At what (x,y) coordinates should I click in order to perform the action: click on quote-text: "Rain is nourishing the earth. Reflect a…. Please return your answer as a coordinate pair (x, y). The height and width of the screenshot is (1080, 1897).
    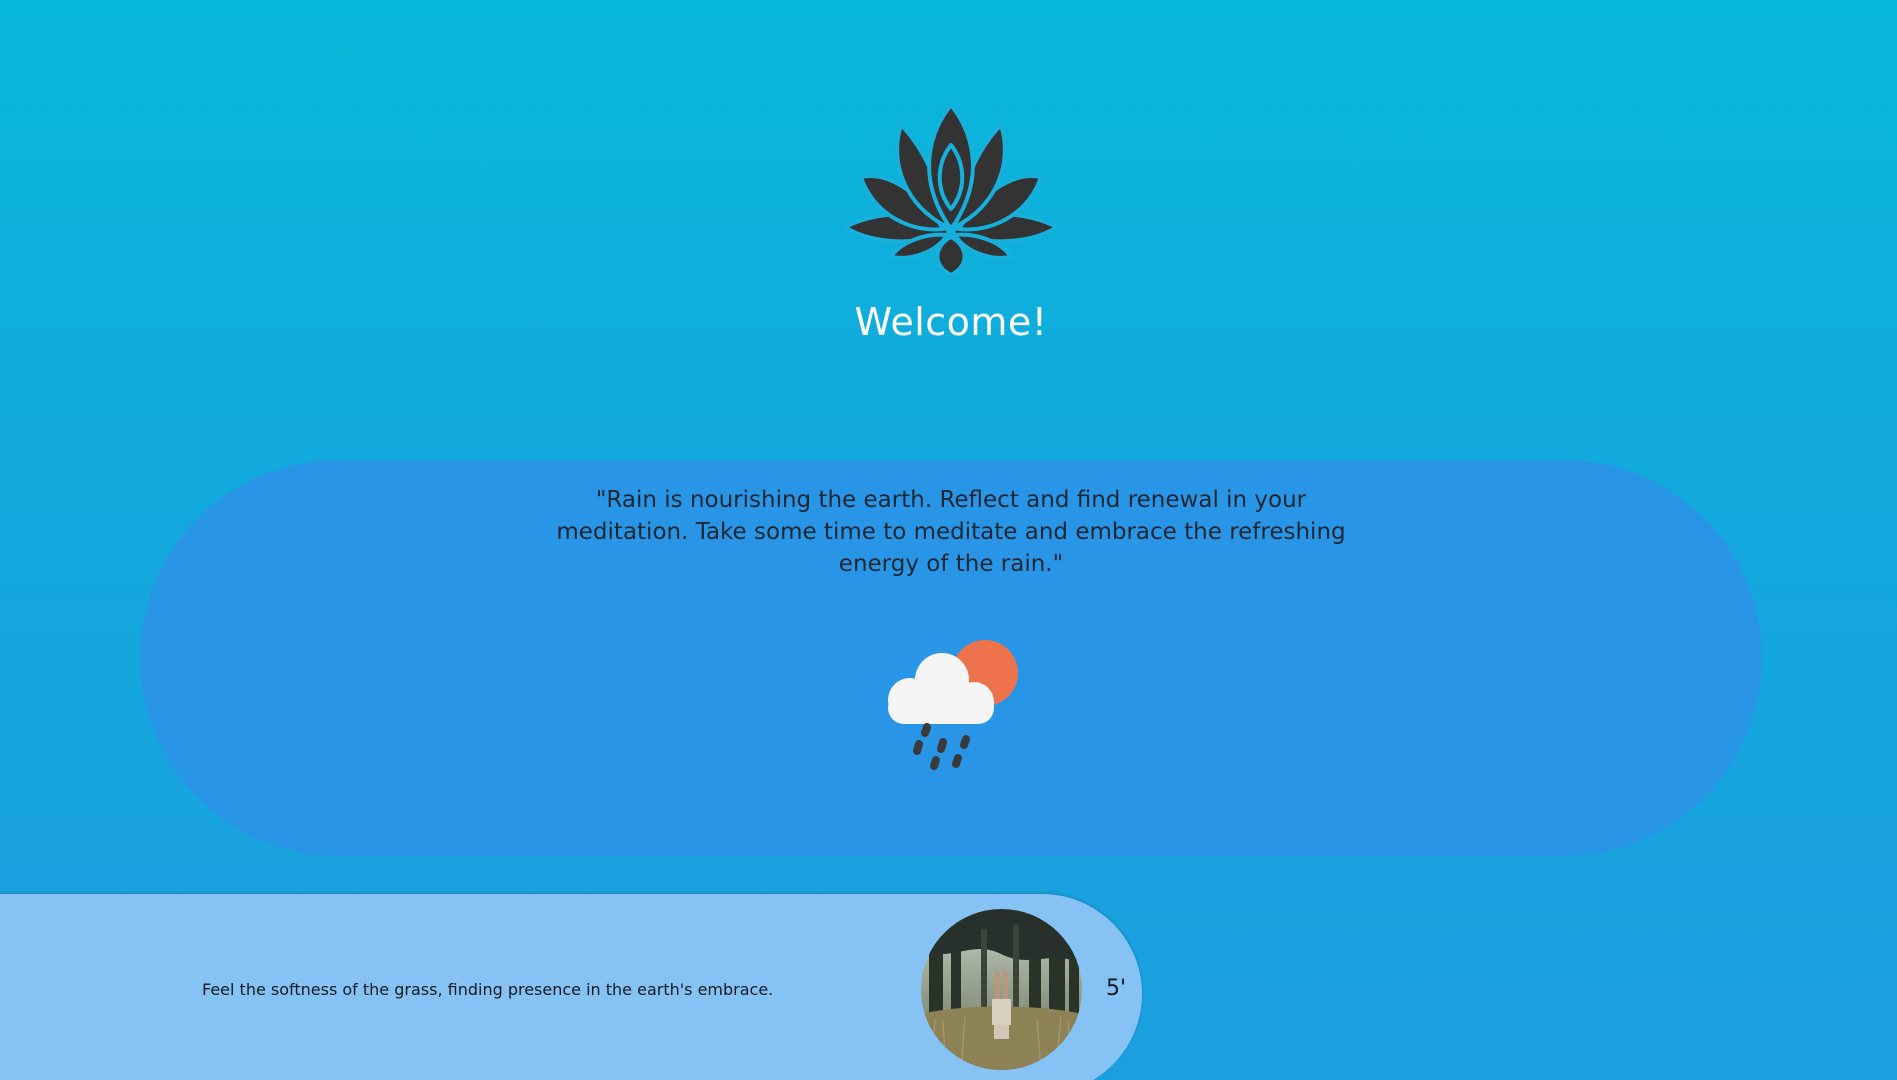
    Looking at the image, I should click on (951, 532).